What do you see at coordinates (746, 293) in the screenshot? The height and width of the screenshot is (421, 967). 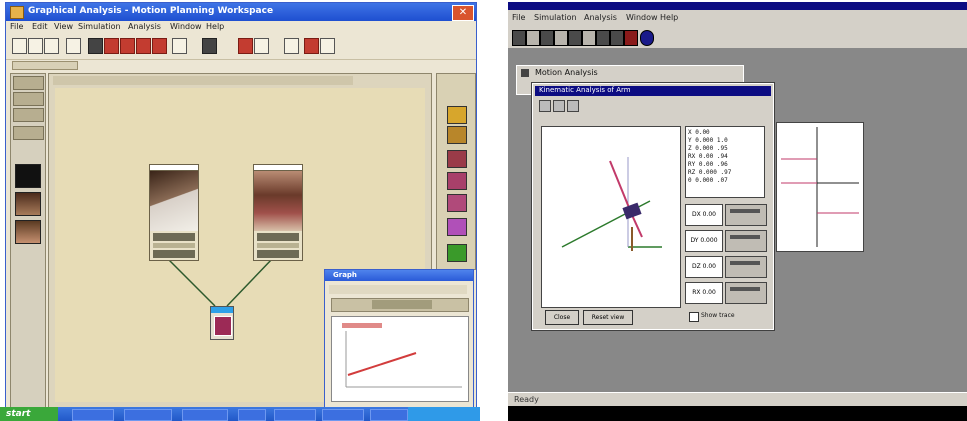 I see `spinner-rx` at bounding box center [746, 293].